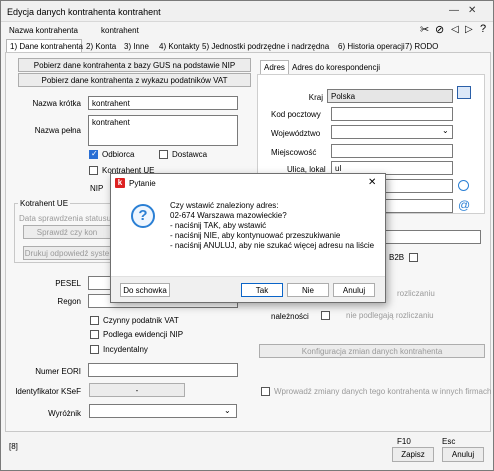  I want to click on nip-label: NIP, so click(97, 188).